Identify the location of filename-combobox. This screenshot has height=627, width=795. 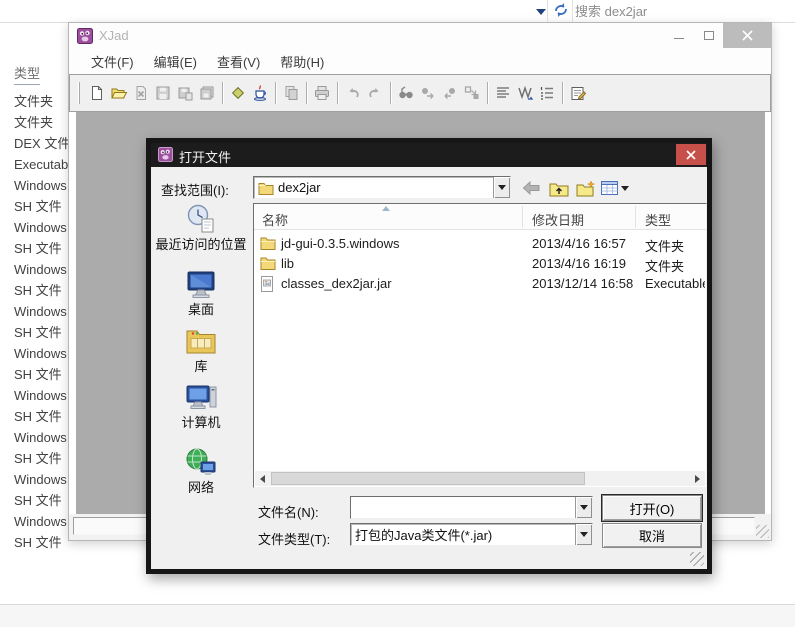
(471, 507).